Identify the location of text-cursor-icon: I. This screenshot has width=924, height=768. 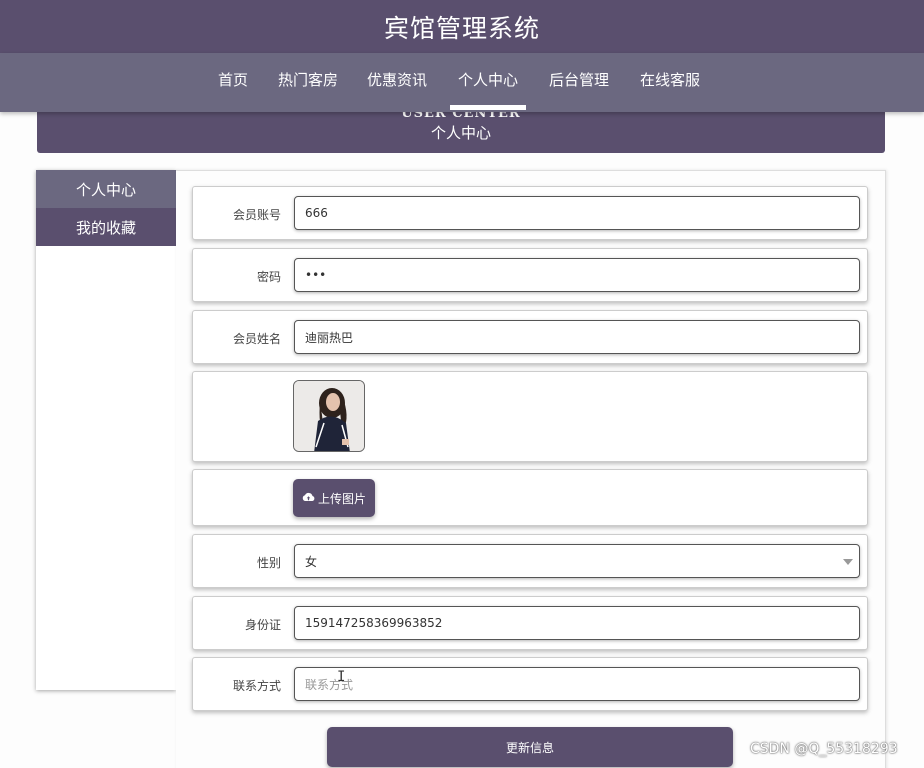
(341, 677).